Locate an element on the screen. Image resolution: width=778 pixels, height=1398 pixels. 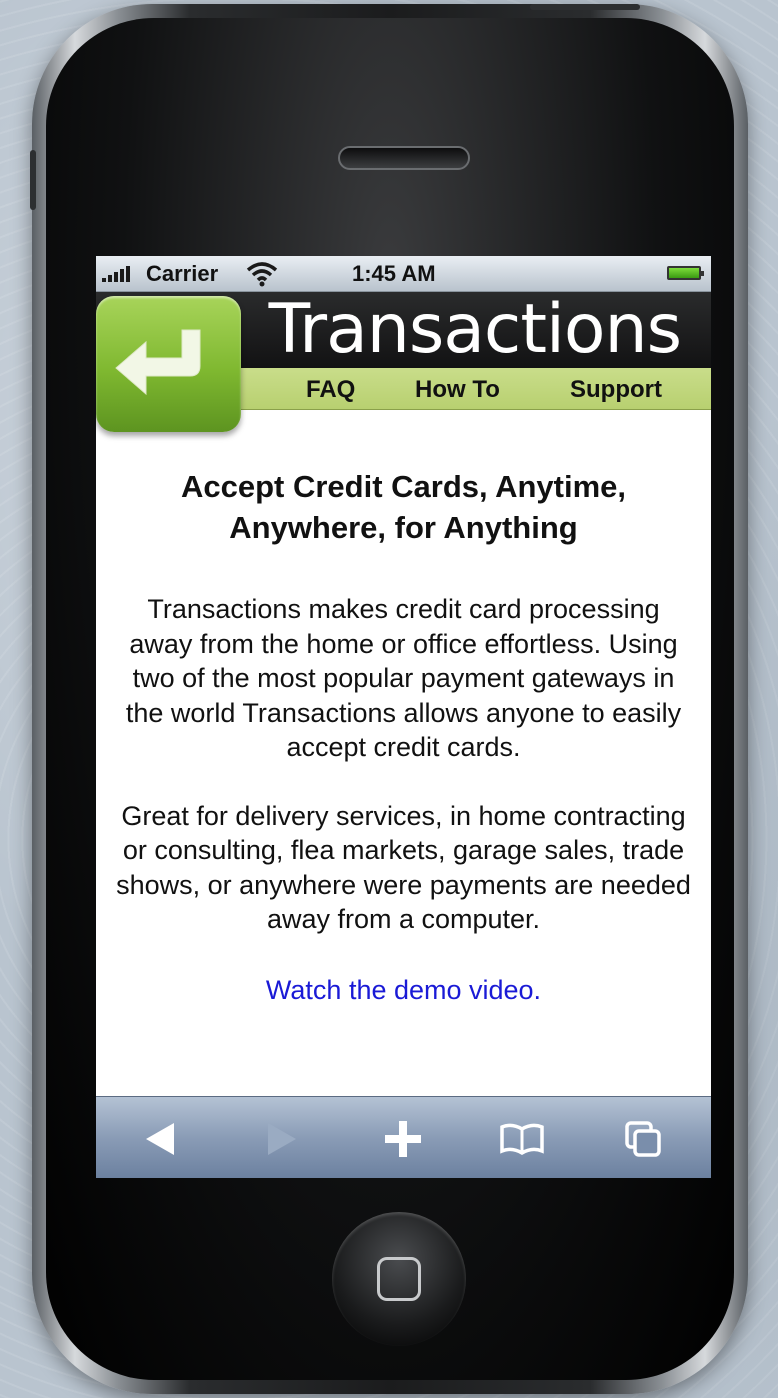
home-square-icon is located at coordinates (399, 1279).